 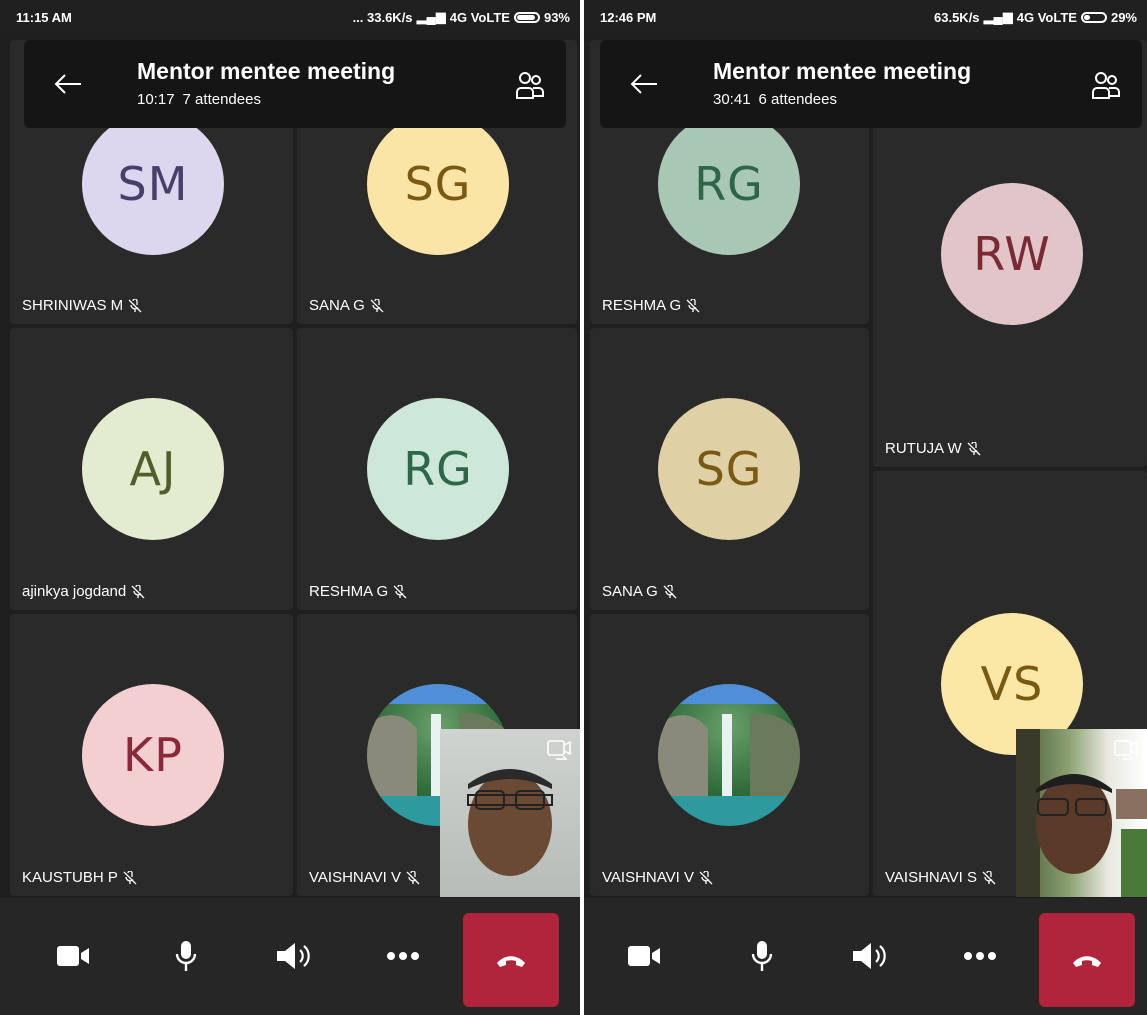 I want to click on attendee-count: 6 attendees, so click(x=797, y=99).